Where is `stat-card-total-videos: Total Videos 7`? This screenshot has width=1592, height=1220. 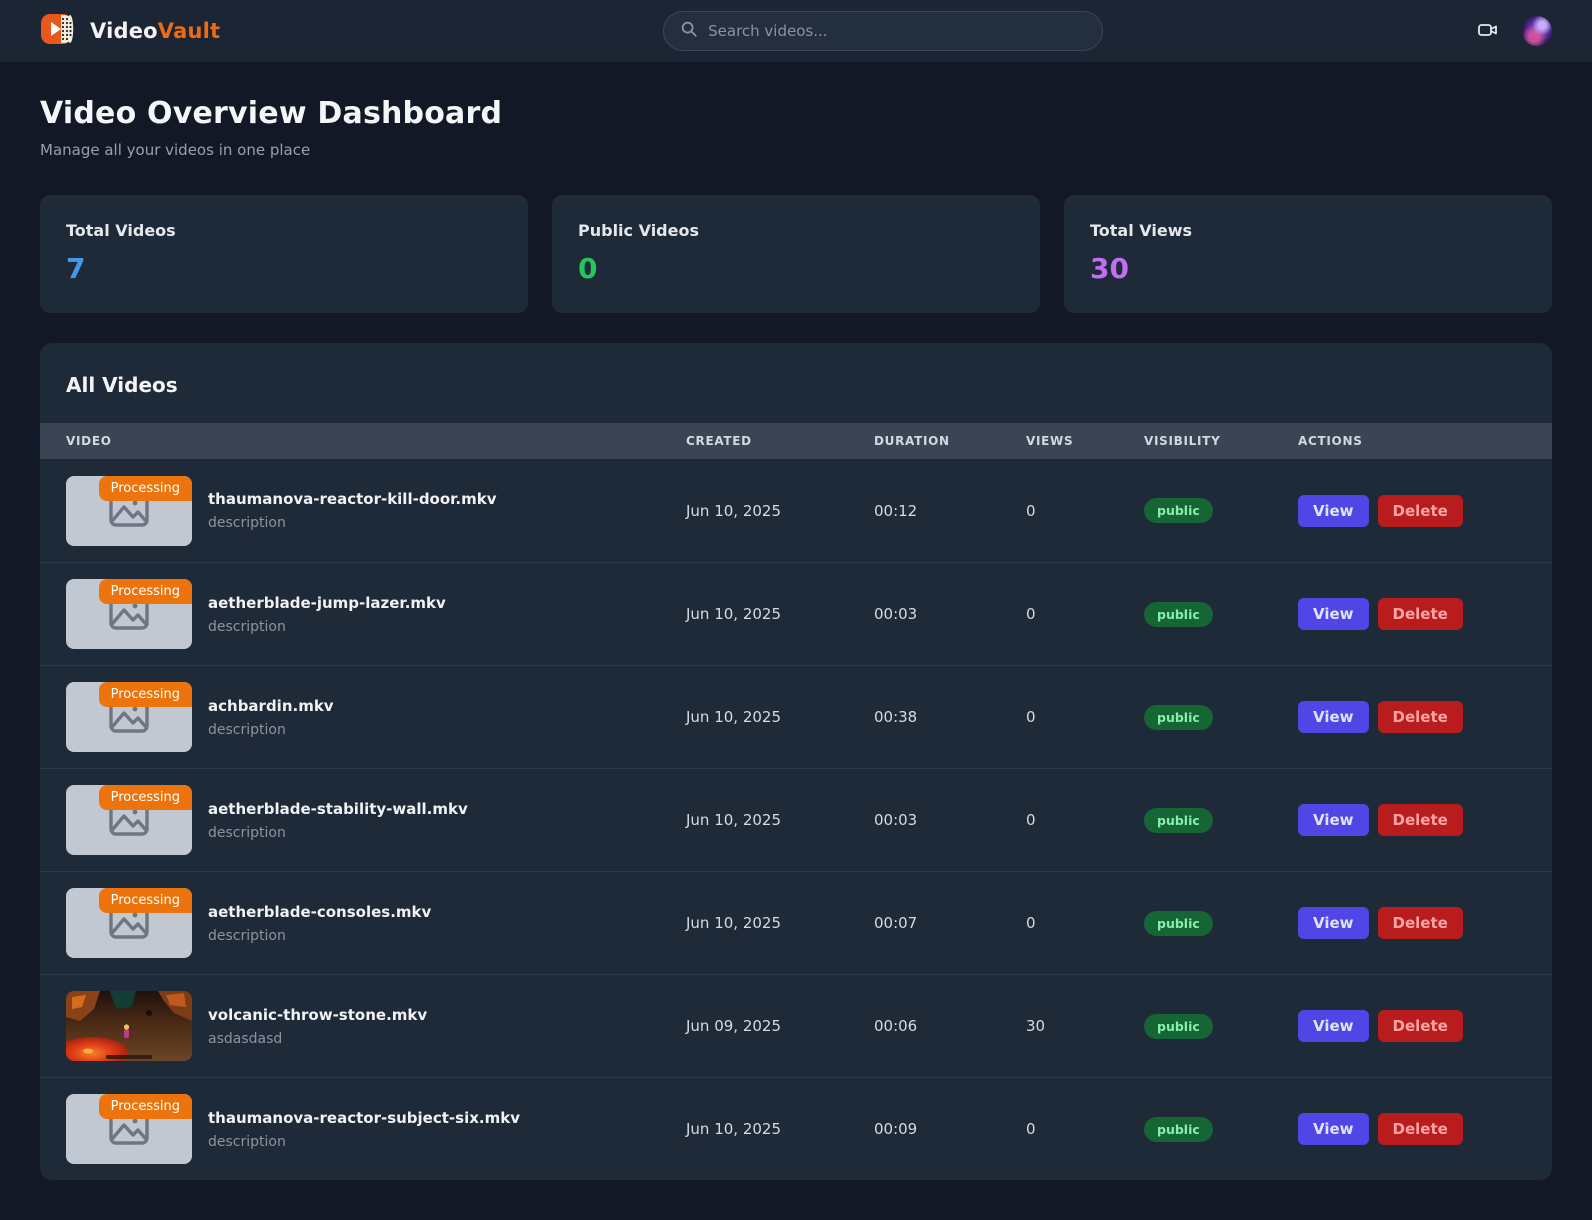
stat-card-total-videos: Total Videos 7 is located at coordinates (284, 254).